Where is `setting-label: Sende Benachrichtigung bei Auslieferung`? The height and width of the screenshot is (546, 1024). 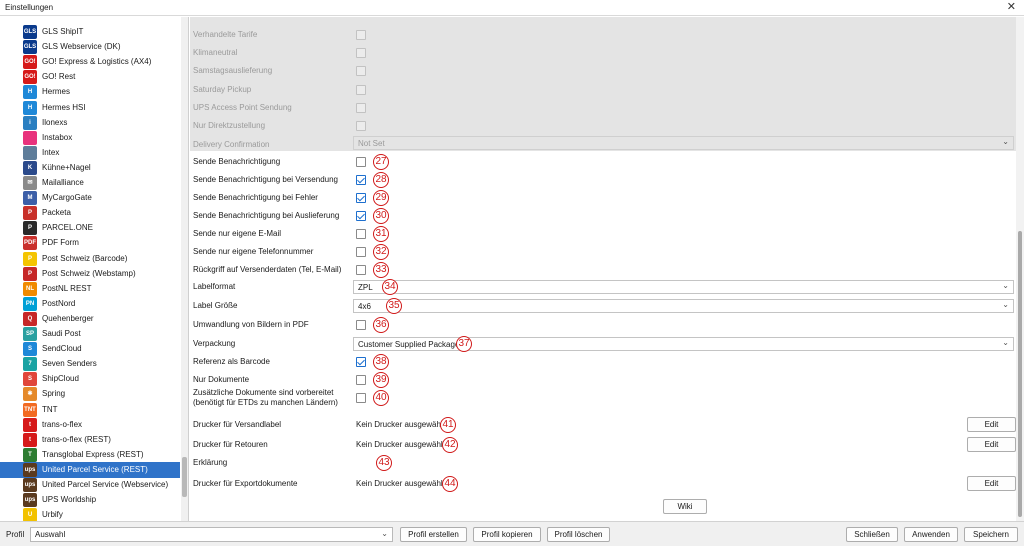 setting-label: Sende Benachrichtigung bei Auslieferung is located at coordinates (266, 215).